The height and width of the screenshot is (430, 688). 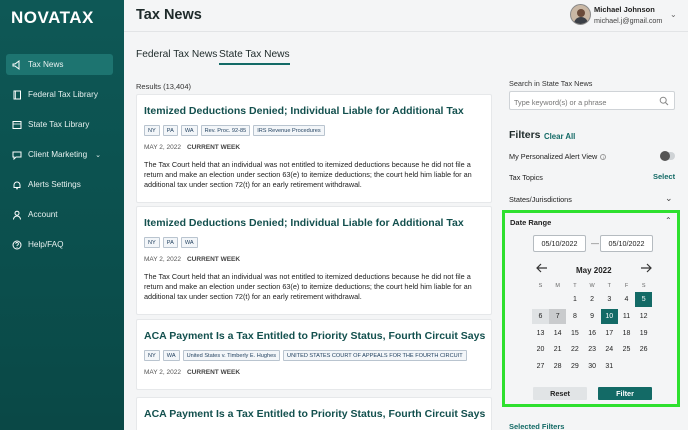 I want to click on calendar-day-2: 2, so click(x=592, y=299).